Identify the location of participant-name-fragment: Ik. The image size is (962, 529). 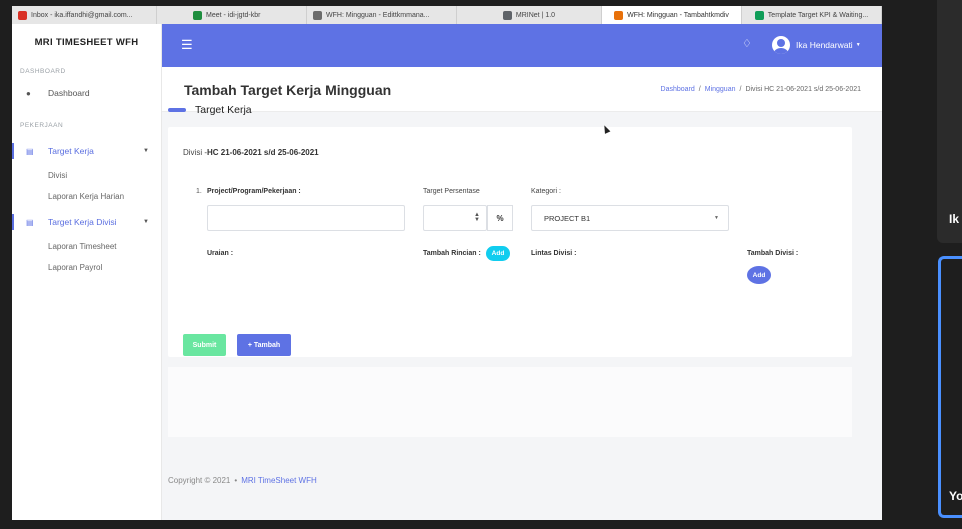
(954, 219).